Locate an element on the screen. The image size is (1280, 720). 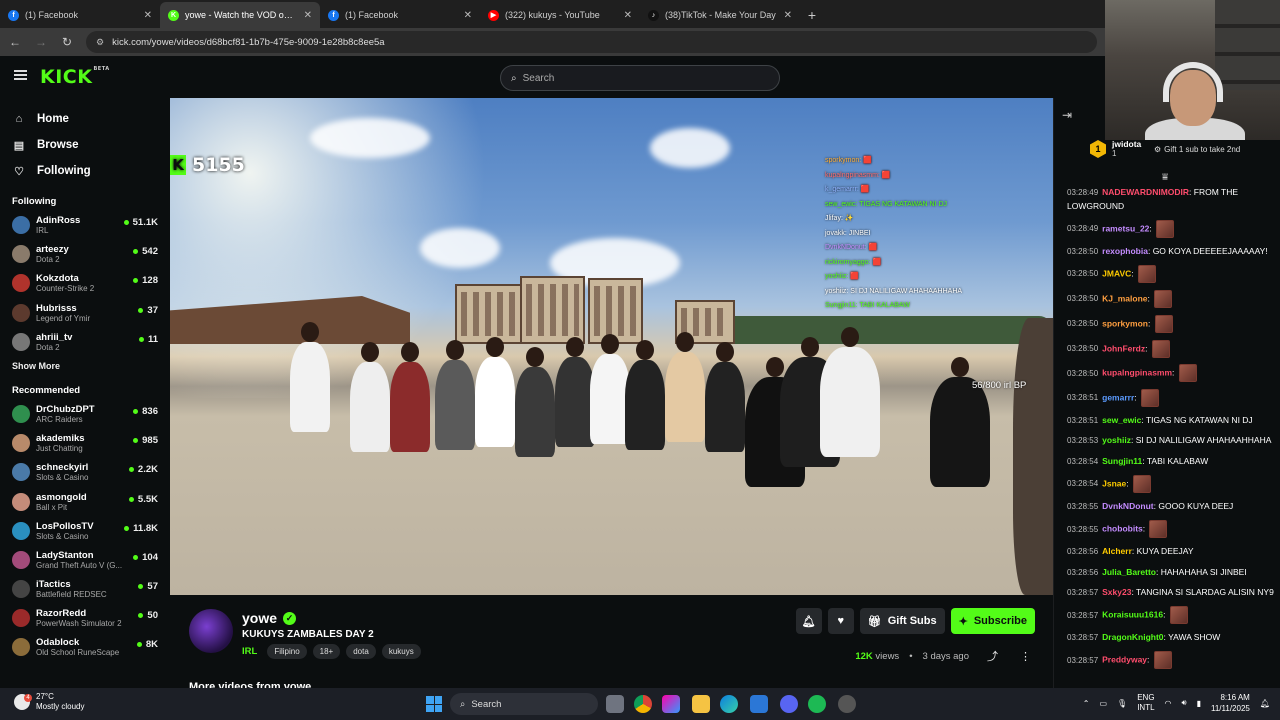
sidebar-channel: iTactics Battlefield REDSEC 57 is located at coordinates (85, 591).